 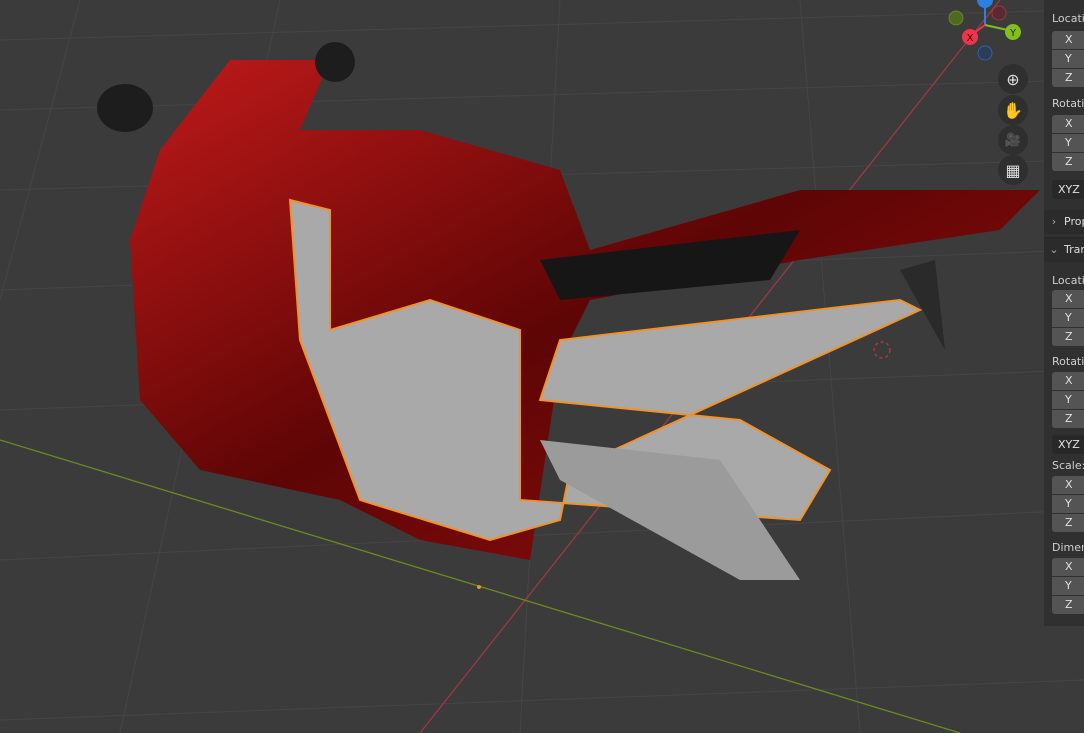 What do you see at coordinates (1068, 103) in the screenshot?
I see `rotation-label: Rotation` at bounding box center [1068, 103].